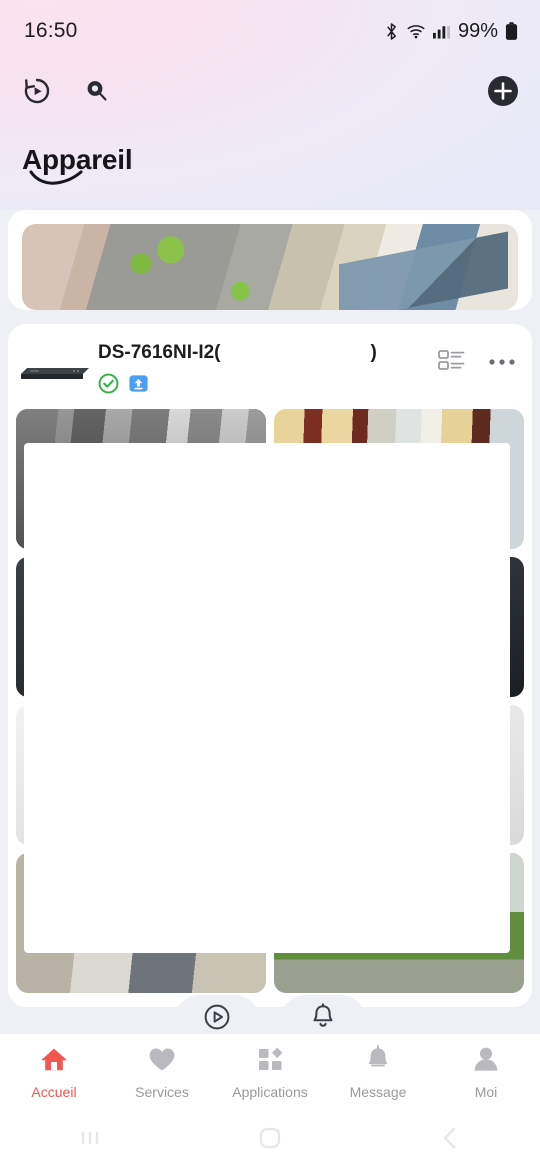 This screenshot has width=540, height=1170. What do you see at coordinates (268, 353) in the screenshot?
I see `device-name: DS-7616NI-I2()` at bounding box center [268, 353].